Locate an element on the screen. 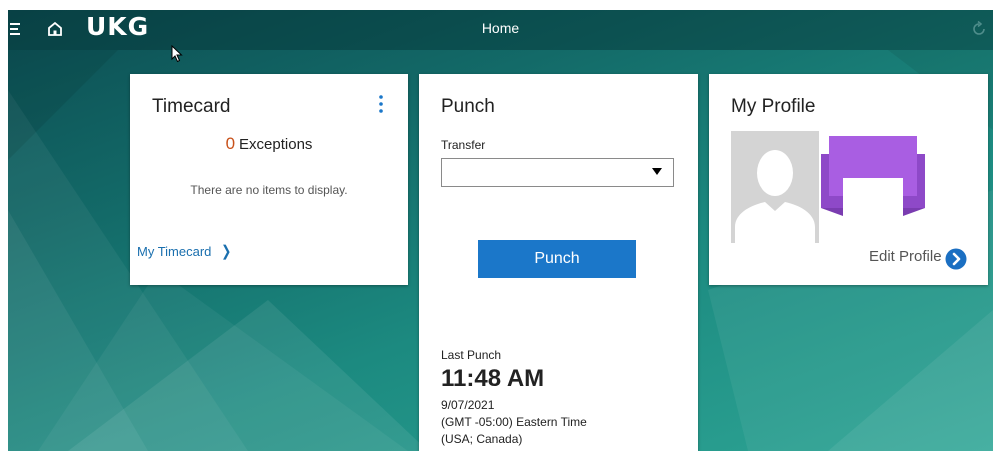 Image resolution: width=993 pixels, height=451 pixels. chevron-circle-right-icon is located at coordinates (956, 259).